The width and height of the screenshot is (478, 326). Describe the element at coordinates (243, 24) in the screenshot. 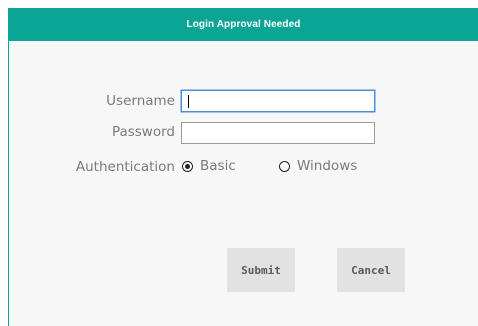

I see `dialog-title: Login Approval Needed` at that location.